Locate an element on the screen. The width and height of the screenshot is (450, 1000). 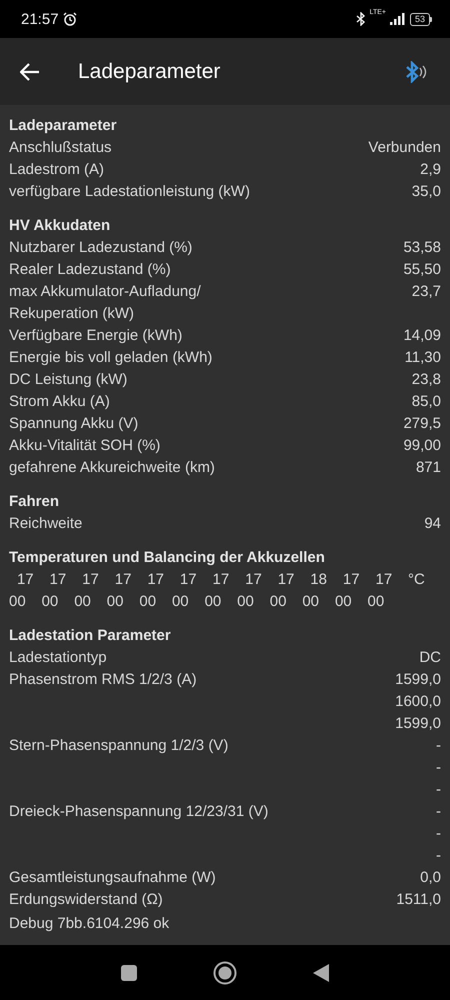
parameter-label: Dreieck-Phasenspannung 12/23/31 (V) is located at coordinates (138, 812).